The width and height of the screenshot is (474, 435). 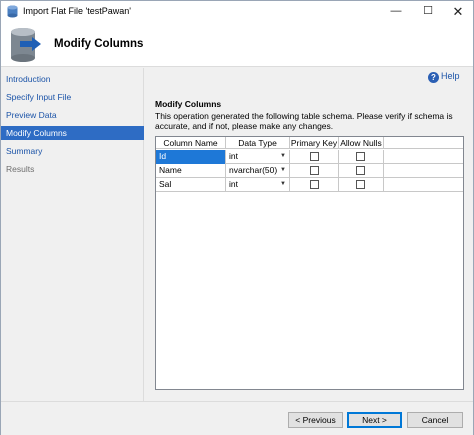 I want to click on help-link: ? Help, so click(x=444, y=78).